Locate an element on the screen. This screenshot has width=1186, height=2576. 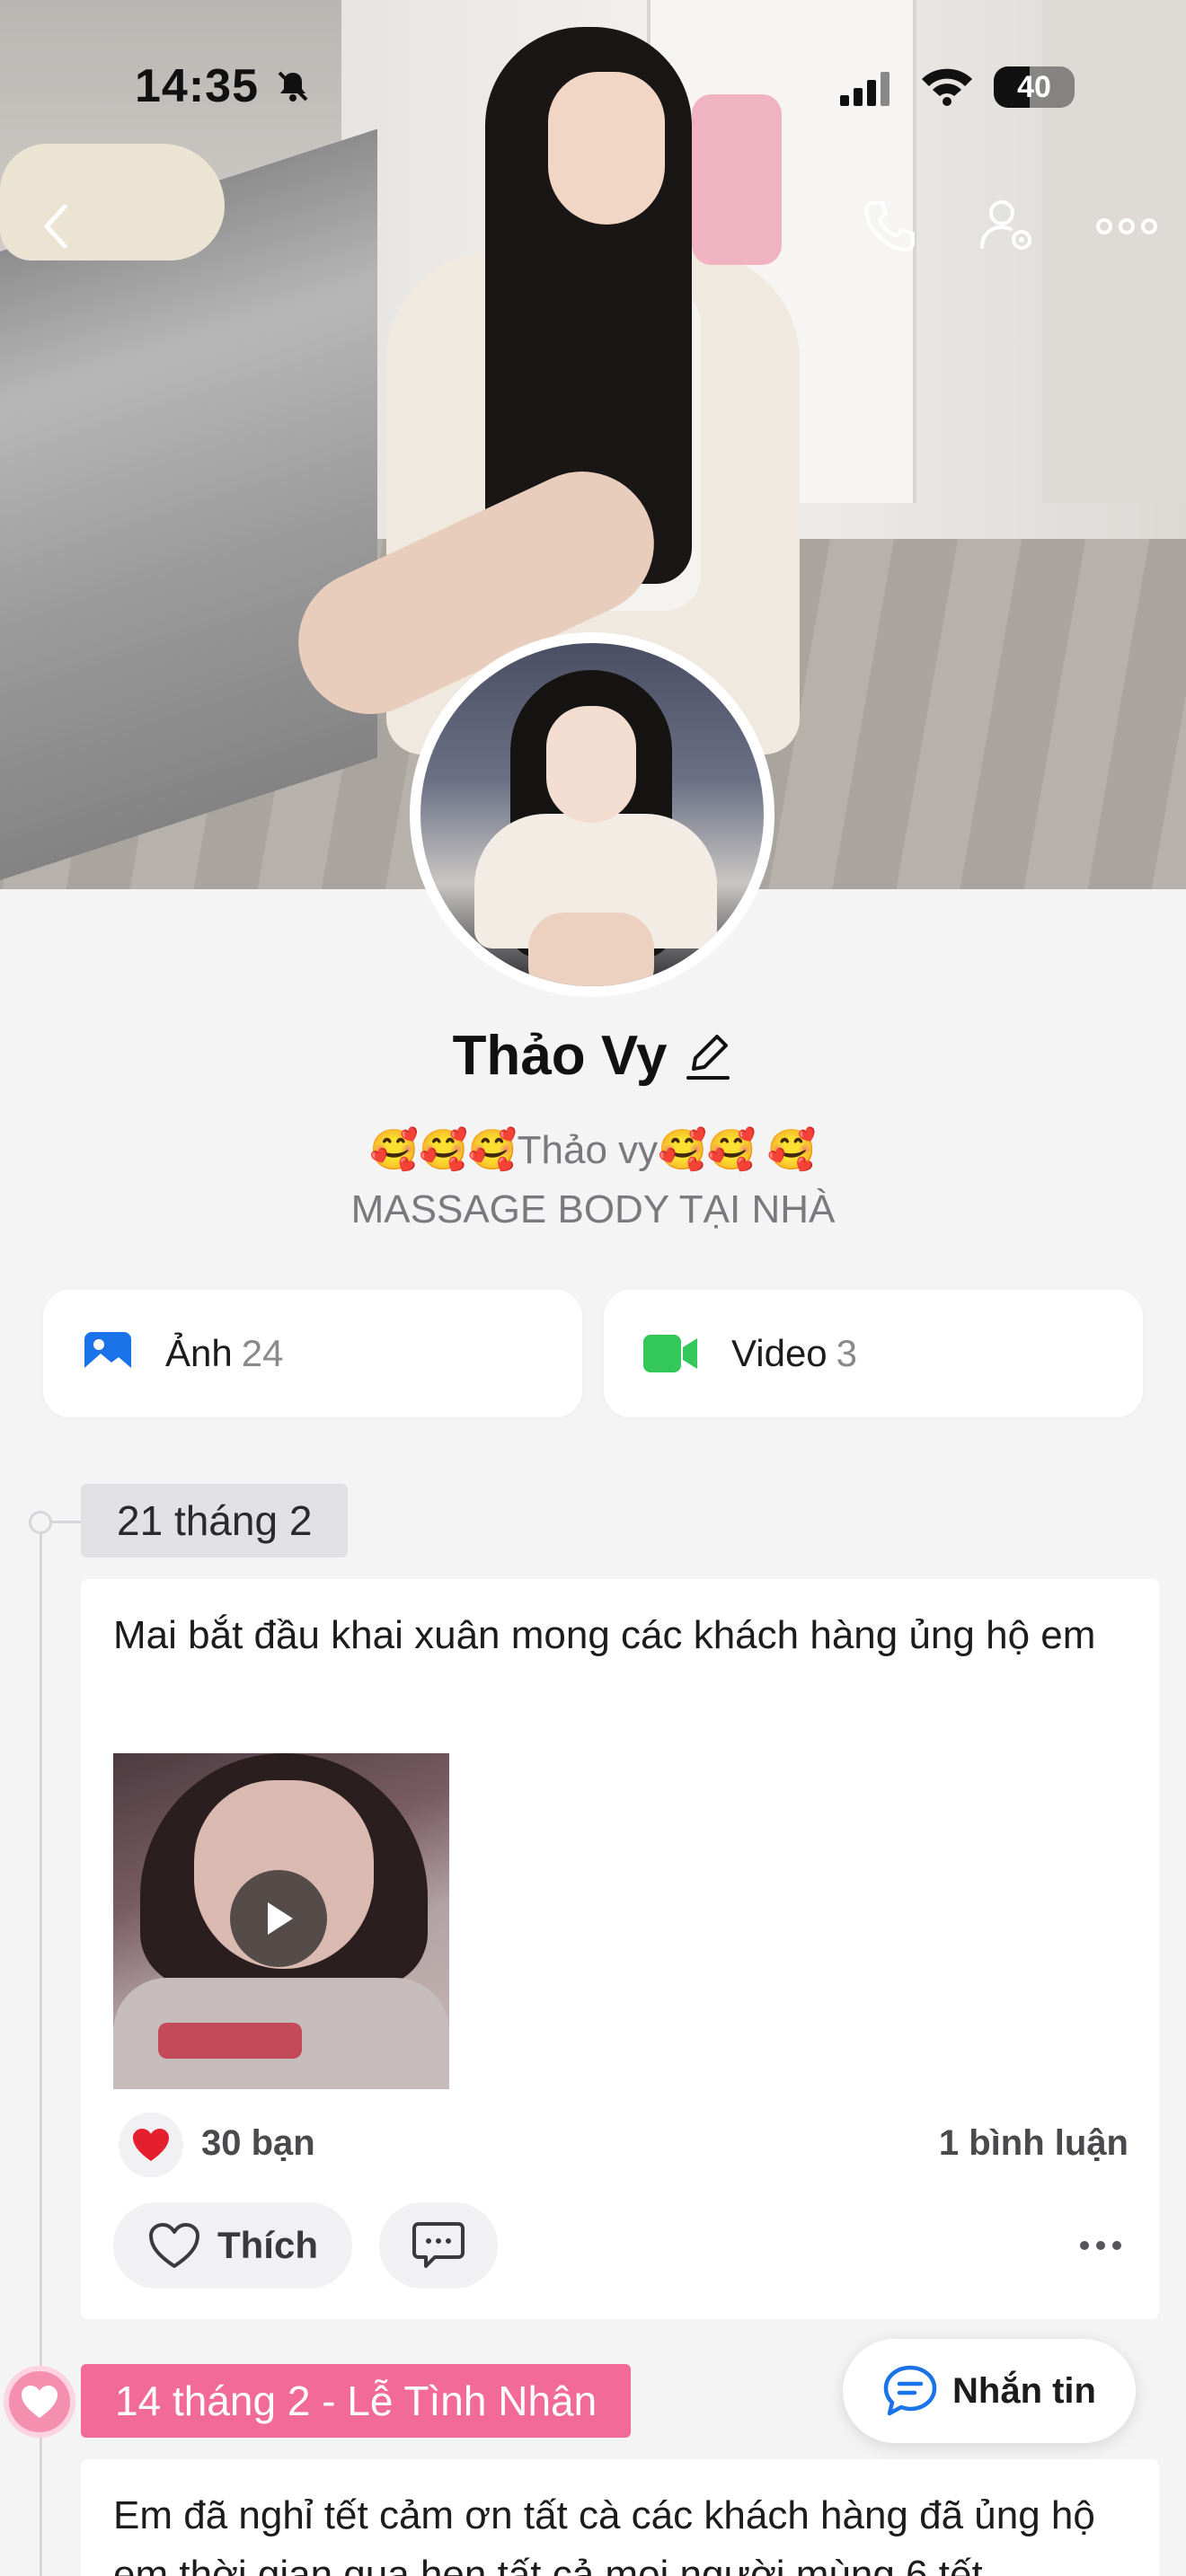
user-settings-icon is located at coordinates (1005, 225).